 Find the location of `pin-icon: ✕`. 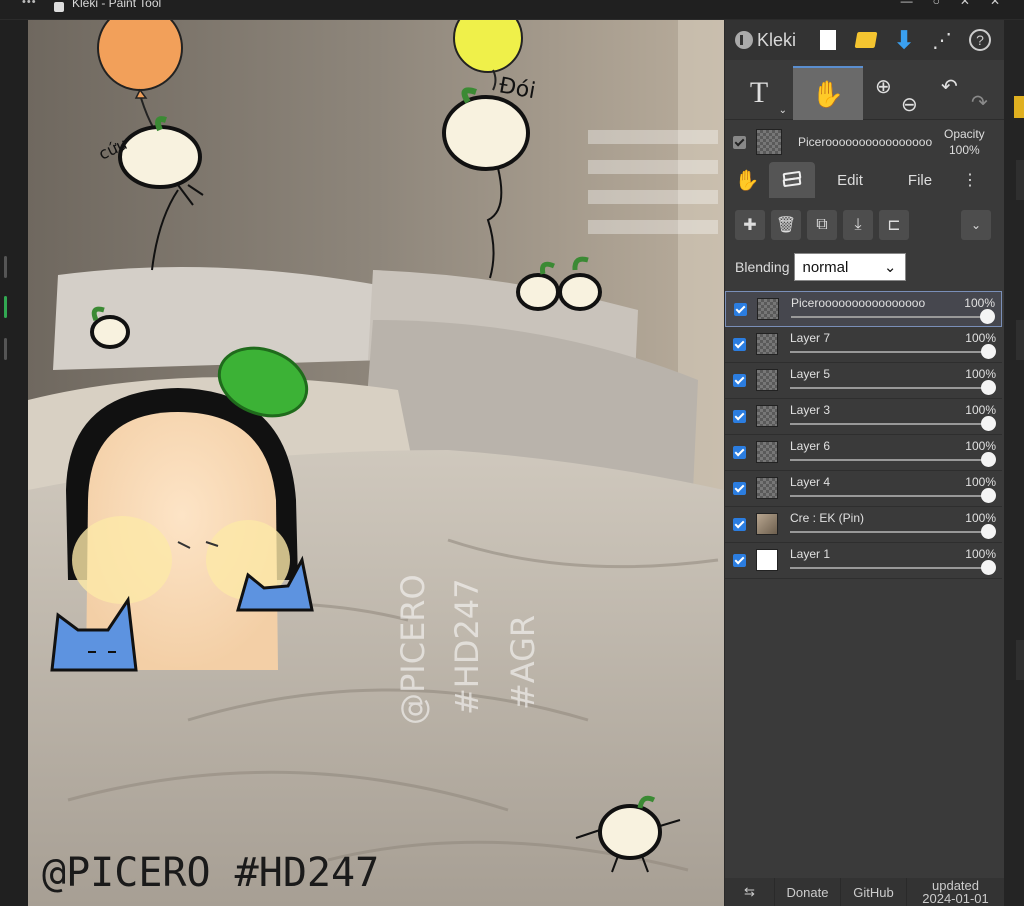

pin-icon: ✕ is located at coordinates (965, 4).